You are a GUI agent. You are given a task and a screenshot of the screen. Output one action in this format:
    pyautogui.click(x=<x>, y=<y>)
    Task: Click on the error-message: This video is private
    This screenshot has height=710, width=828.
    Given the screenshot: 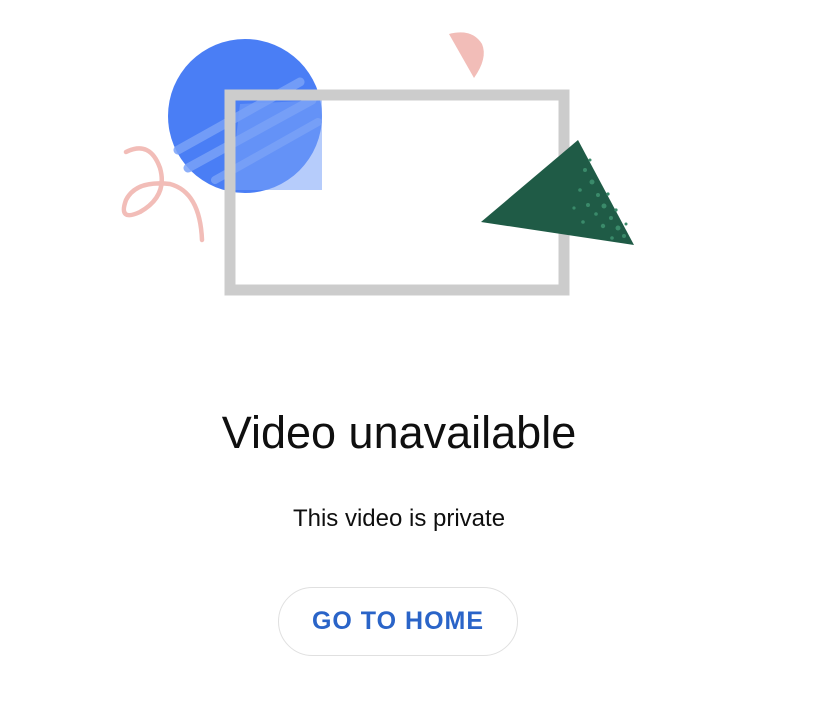 What is the action you would take?
    pyautogui.click(x=399, y=518)
    